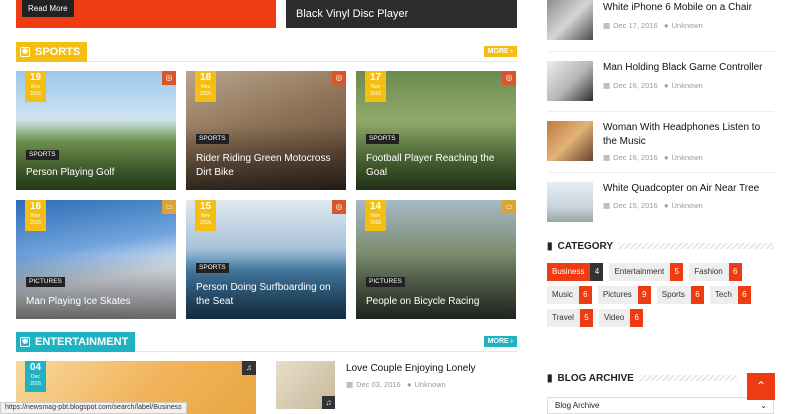 This screenshot has width=789, height=414. I want to click on entertainment-post-title: Love Couple Enjoying Lonely, so click(411, 368).